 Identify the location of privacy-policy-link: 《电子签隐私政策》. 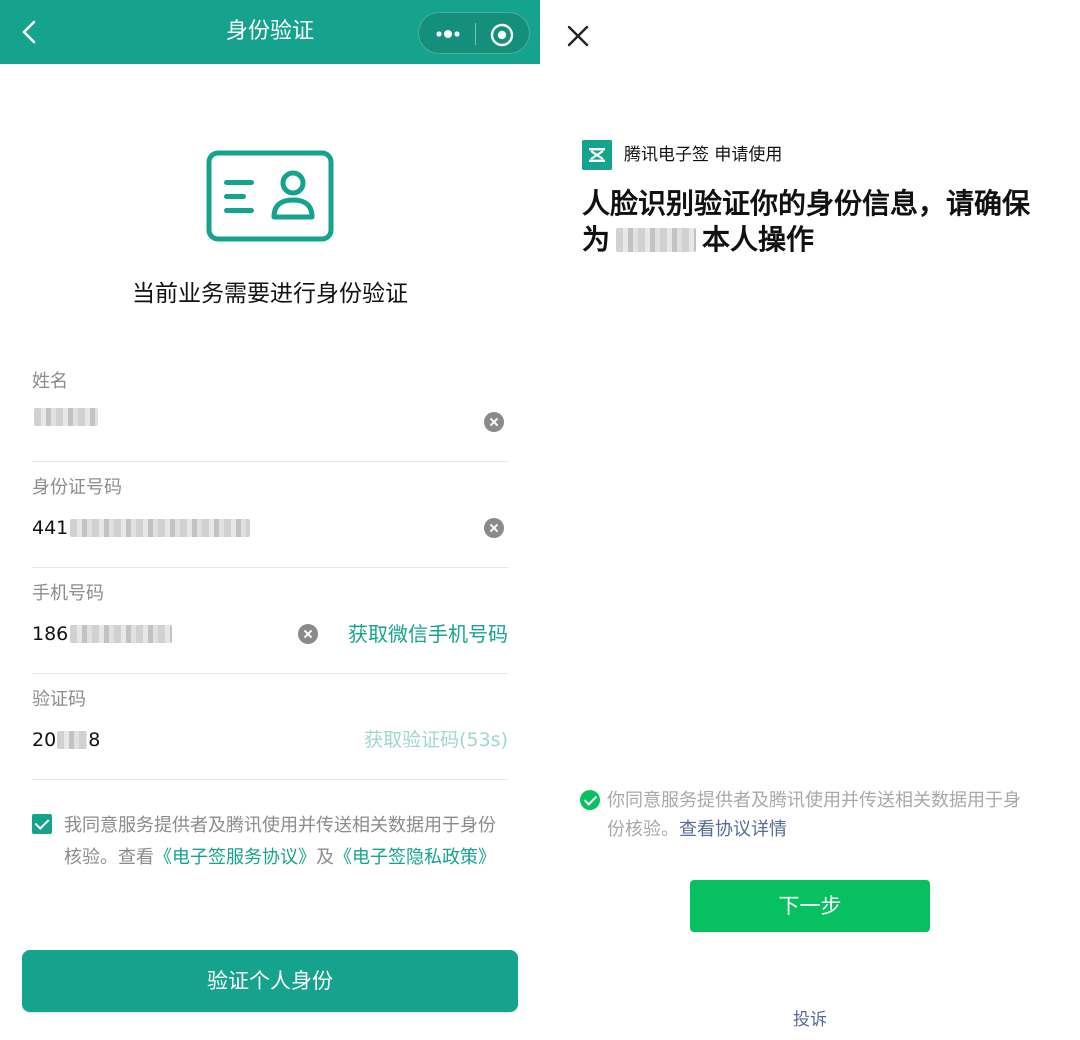
(415, 857).